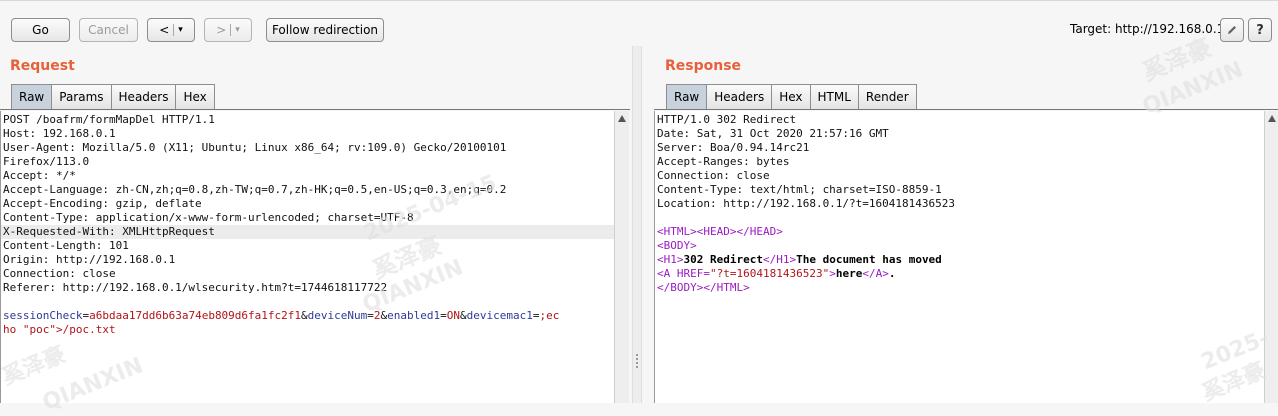 The width and height of the screenshot is (1278, 416). What do you see at coordinates (228, 30) in the screenshot?
I see `forward-button: > ▾` at bounding box center [228, 30].